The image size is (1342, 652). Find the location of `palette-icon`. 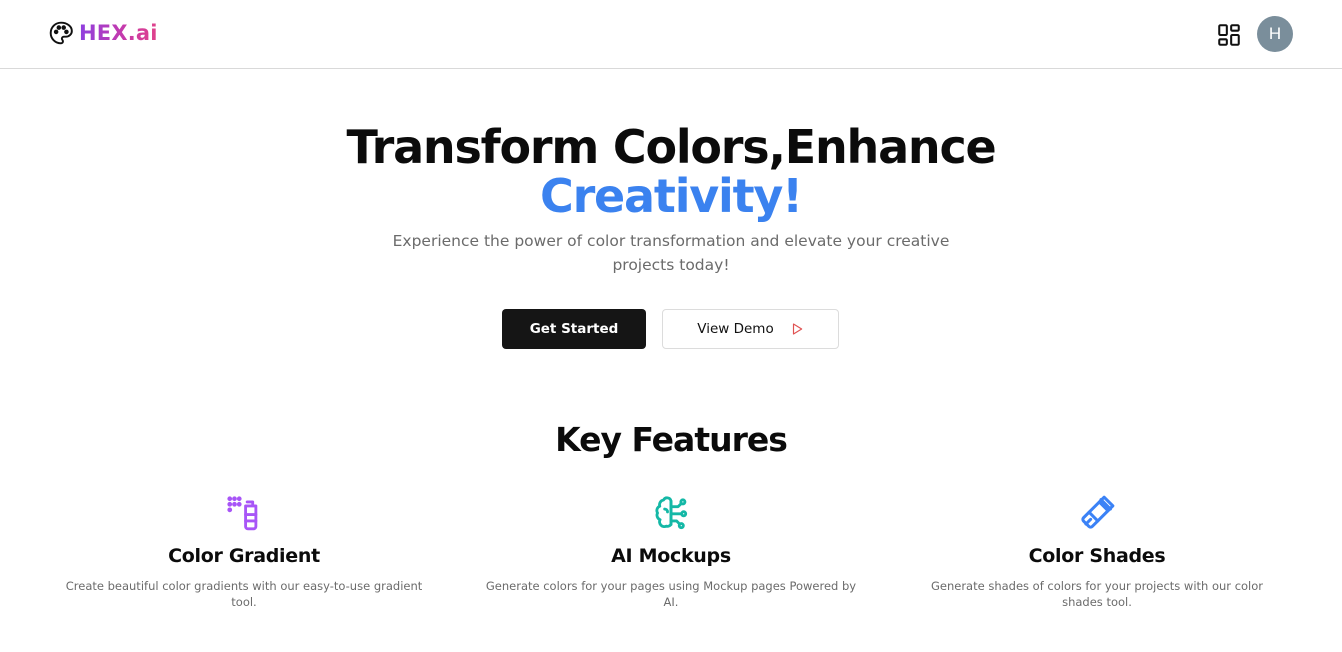

palette-icon is located at coordinates (61, 33).